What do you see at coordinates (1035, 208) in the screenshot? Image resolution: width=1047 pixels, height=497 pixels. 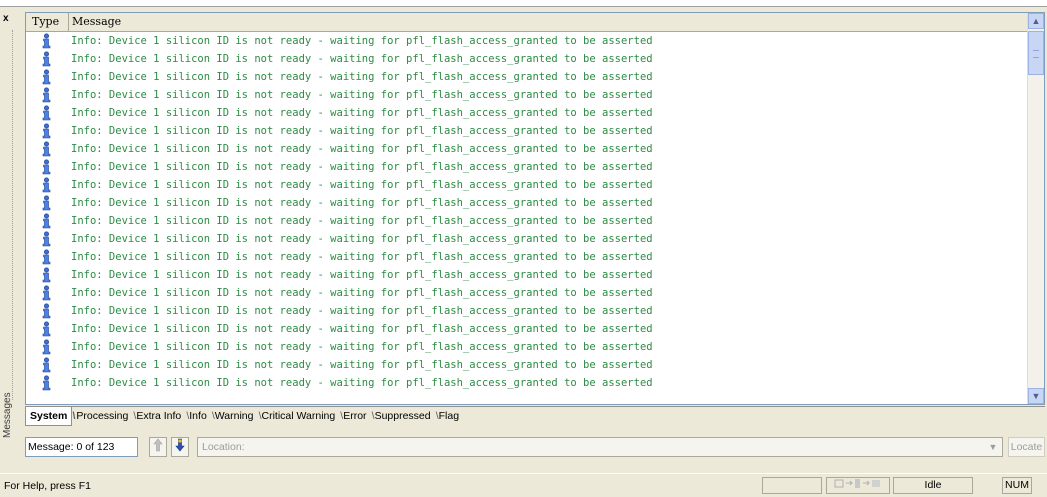 I see `vertical-scrollbar: ▲ ▼` at bounding box center [1035, 208].